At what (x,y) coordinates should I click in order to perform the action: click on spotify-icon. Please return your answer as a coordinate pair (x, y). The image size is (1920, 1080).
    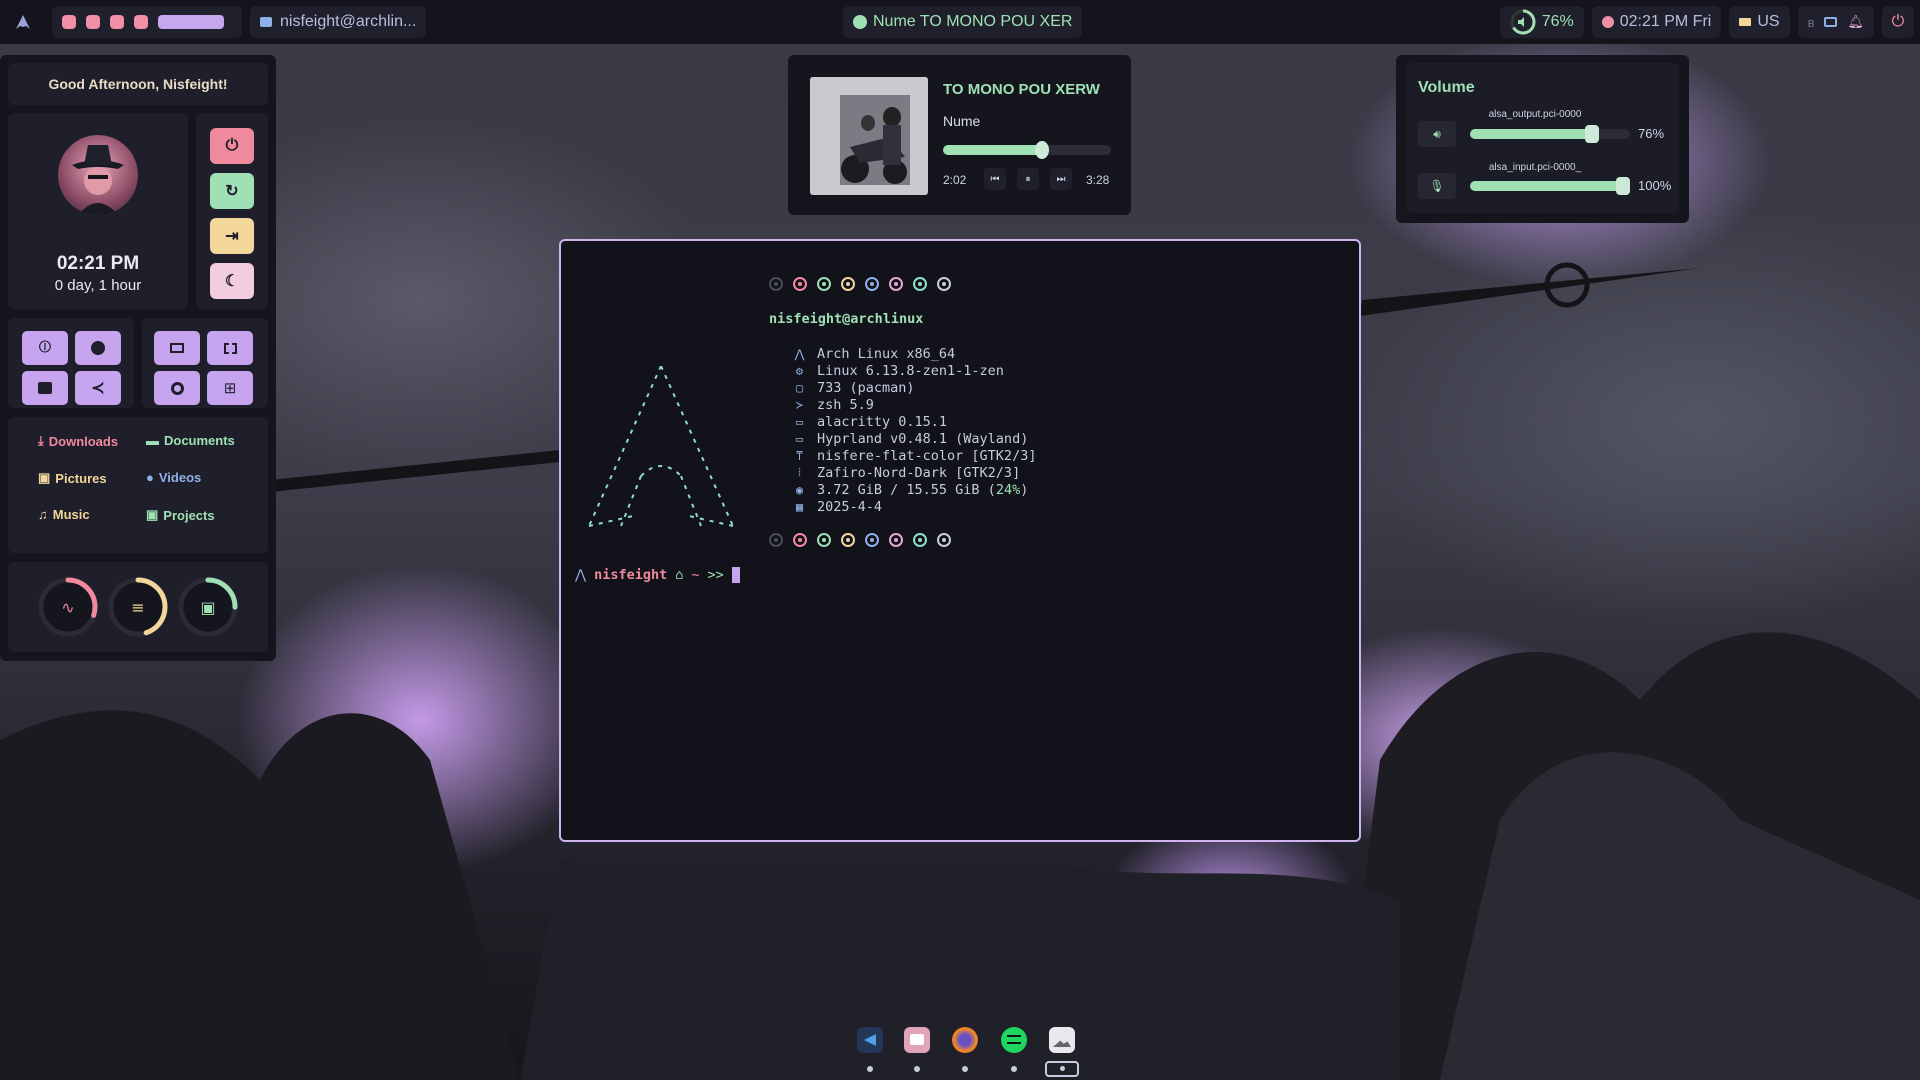
    Looking at the image, I should click on (1014, 1039).